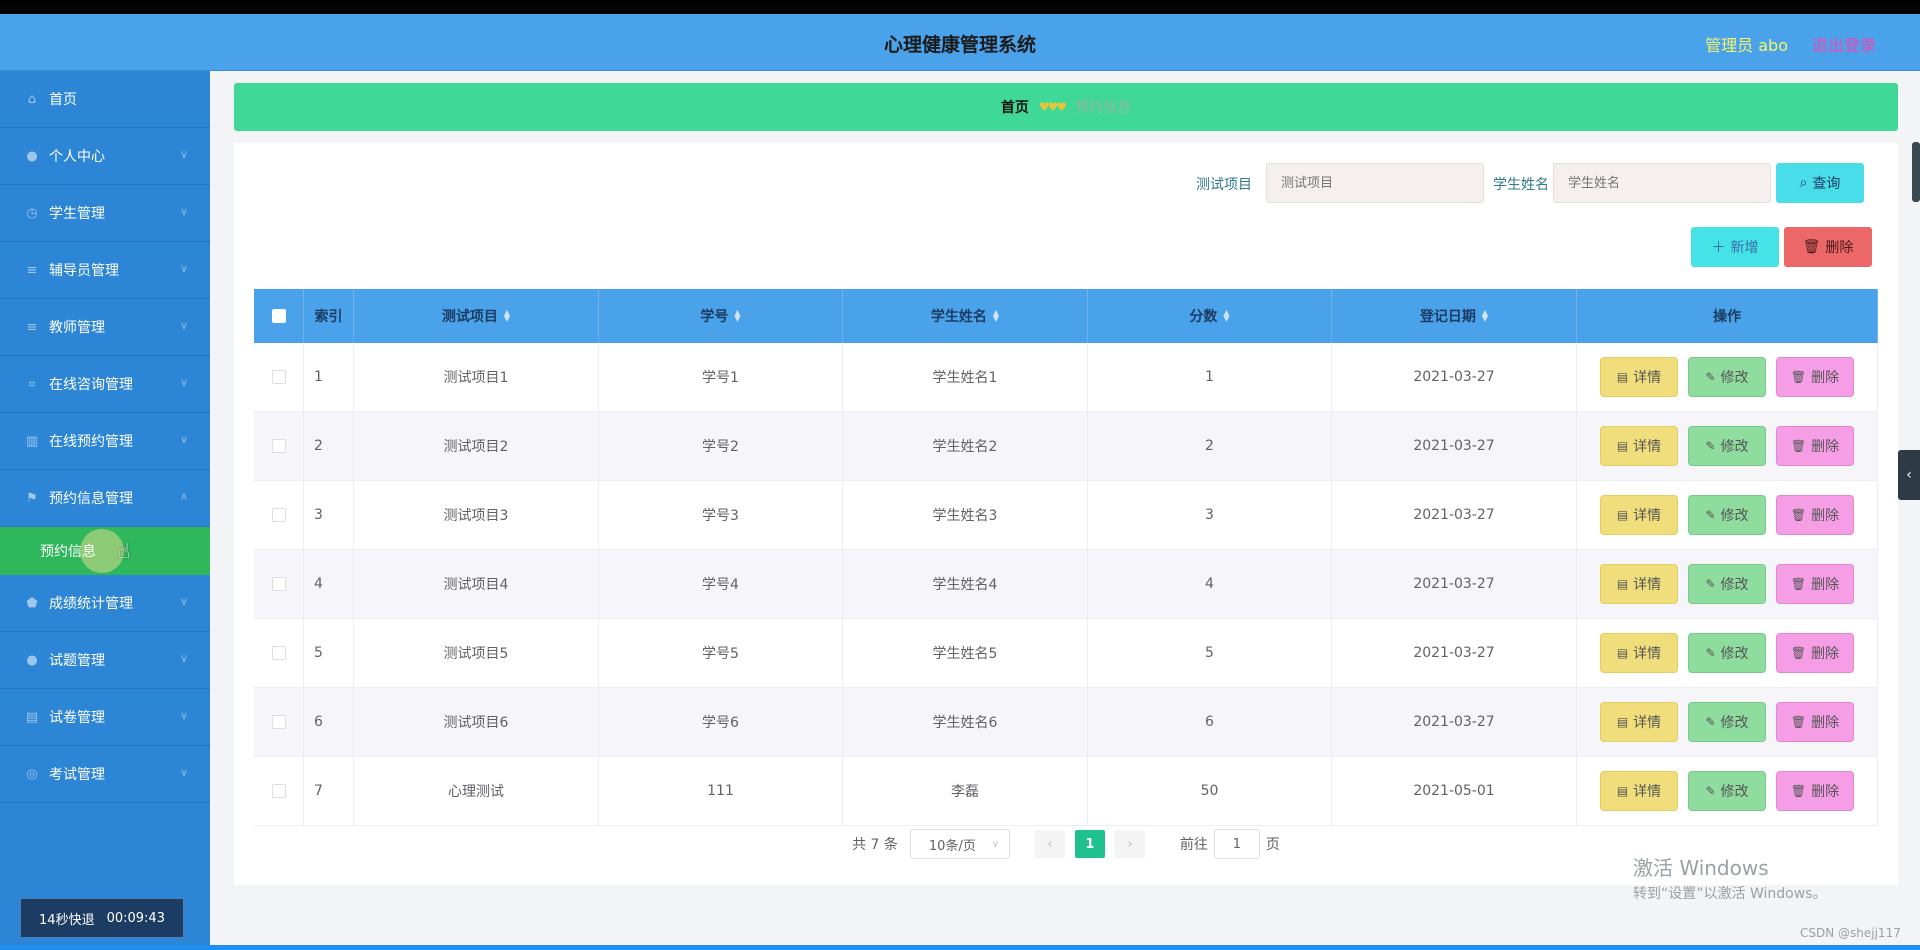 Image resolution: width=1920 pixels, height=950 pixels. I want to click on add-button: ＋ 新增, so click(1735, 247).